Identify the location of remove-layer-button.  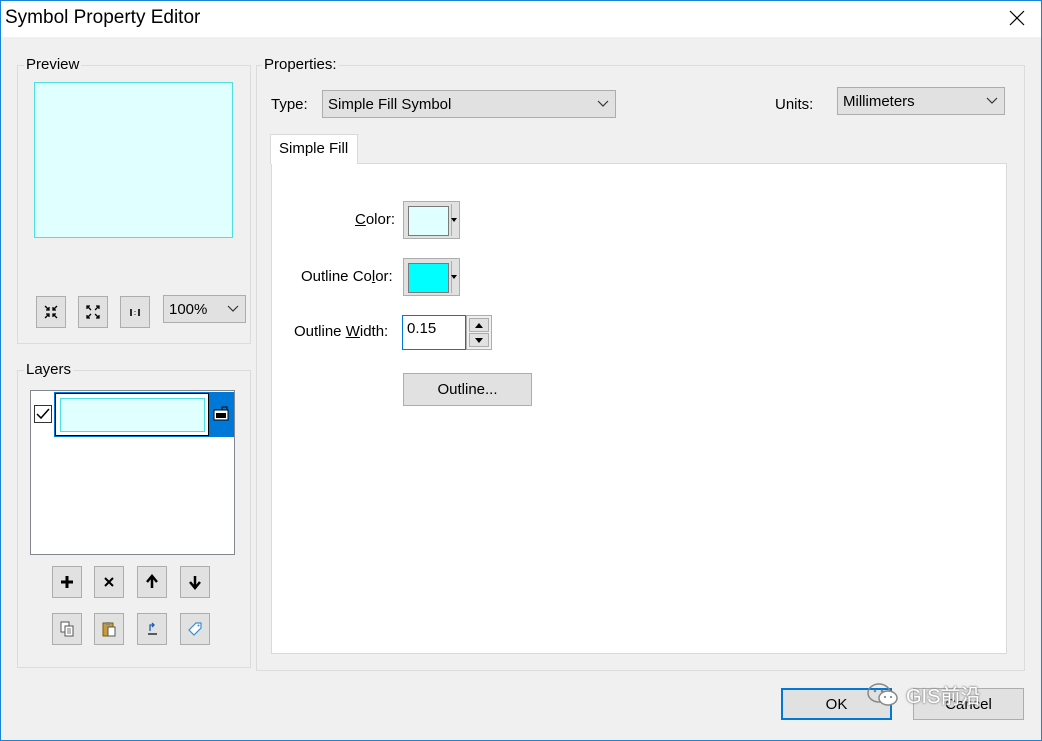
(109, 582).